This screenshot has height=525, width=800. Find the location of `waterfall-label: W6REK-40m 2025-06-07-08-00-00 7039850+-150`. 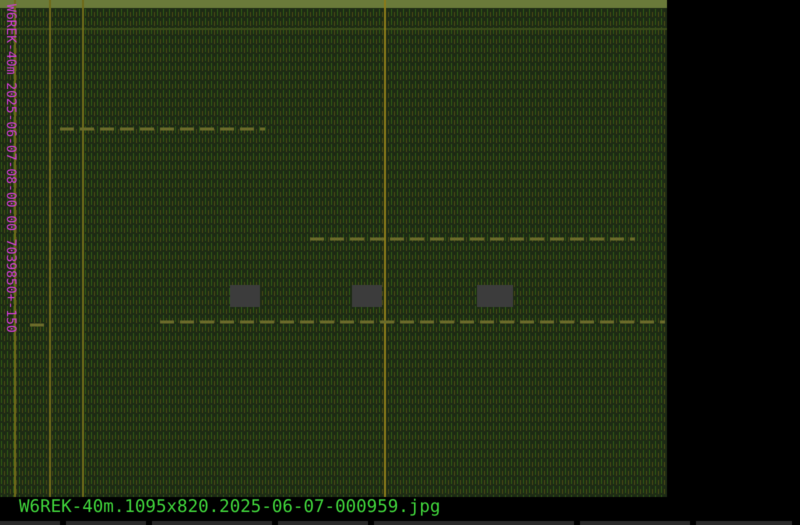

waterfall-label: W6REK-40m 2025-06-07-08-00-00 7039850+-150 is located at coordinates (10, 168).